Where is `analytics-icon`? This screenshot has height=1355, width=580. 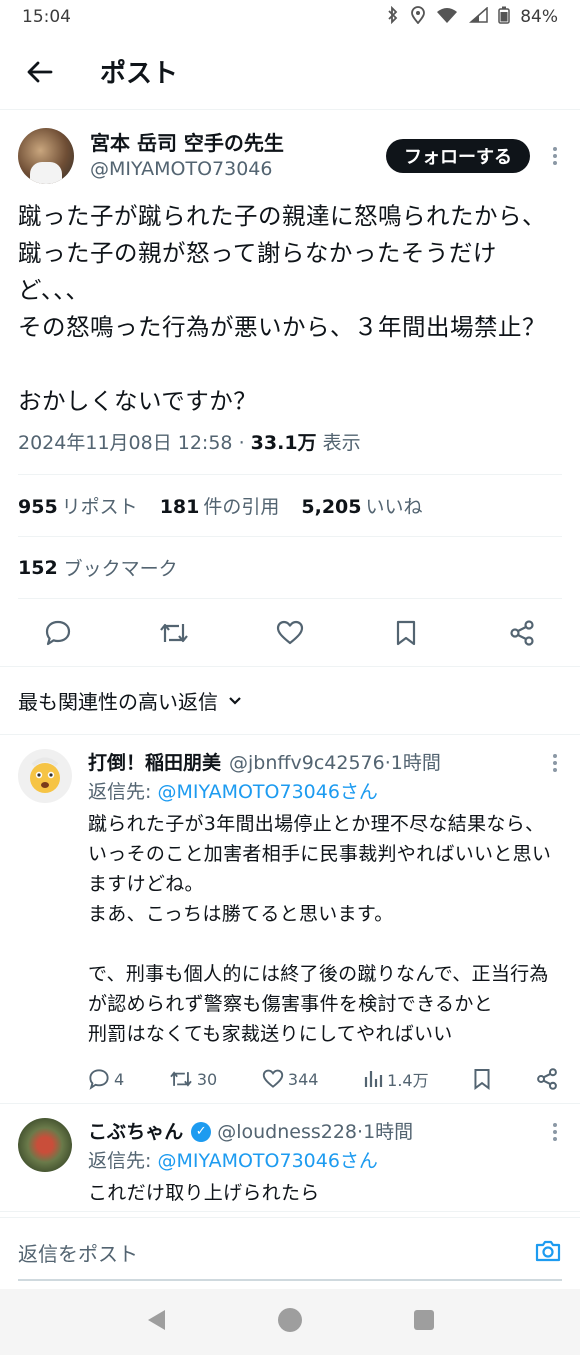 analytics-icon is located at coordinates (374, 1079).